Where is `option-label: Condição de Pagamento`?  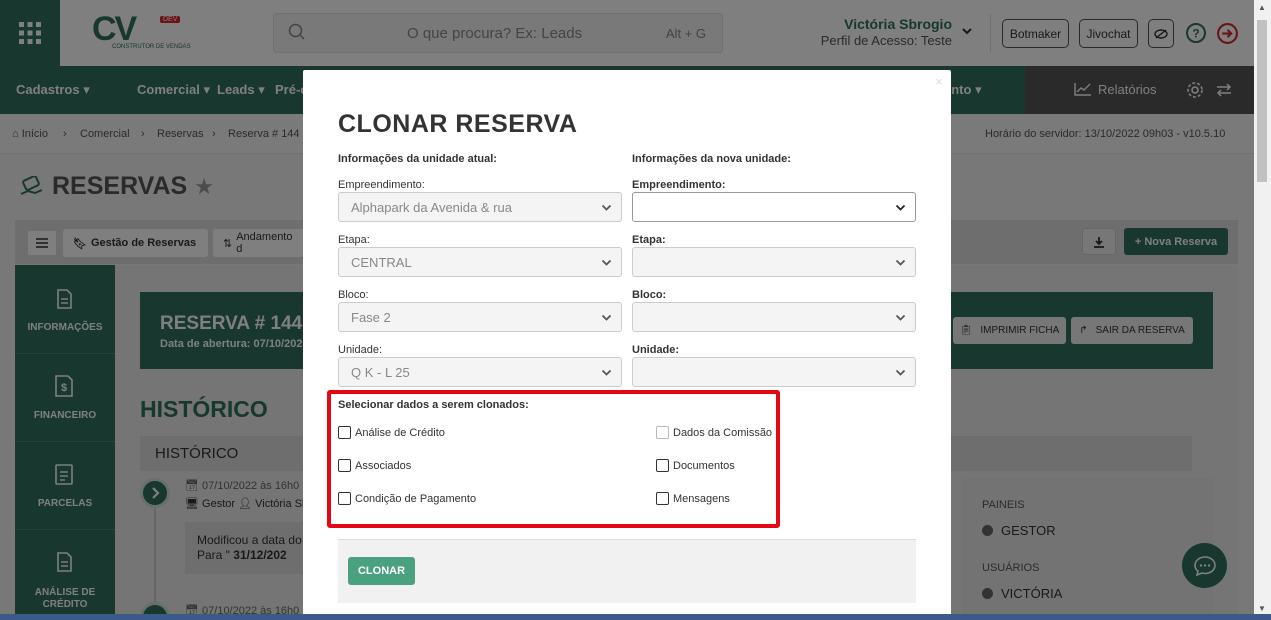
option-label: Condição de Pagamento is located at coordinates (416, 498).